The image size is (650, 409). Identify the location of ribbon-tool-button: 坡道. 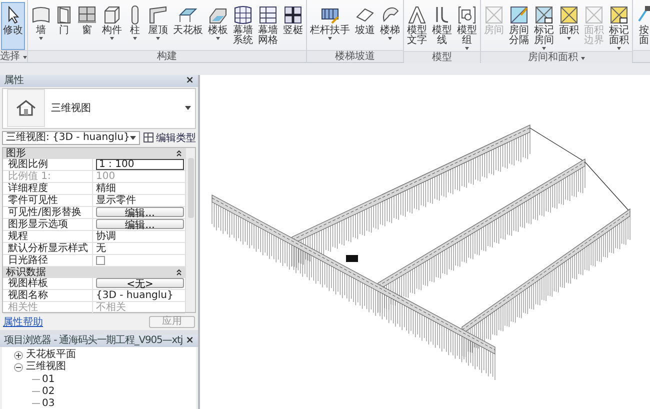
(365, 26).